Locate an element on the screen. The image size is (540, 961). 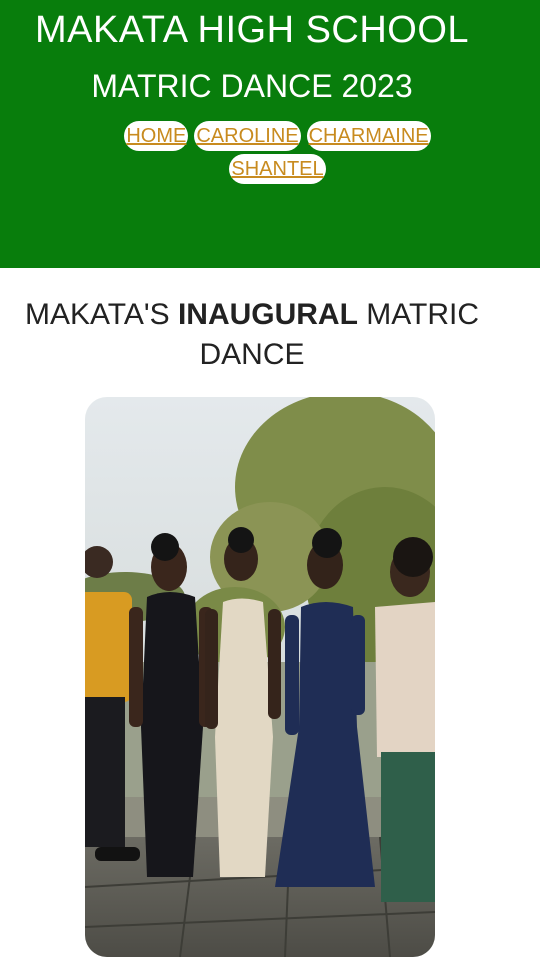
headline-text-start: MAKATA'S is located at coordinates (101, 314).